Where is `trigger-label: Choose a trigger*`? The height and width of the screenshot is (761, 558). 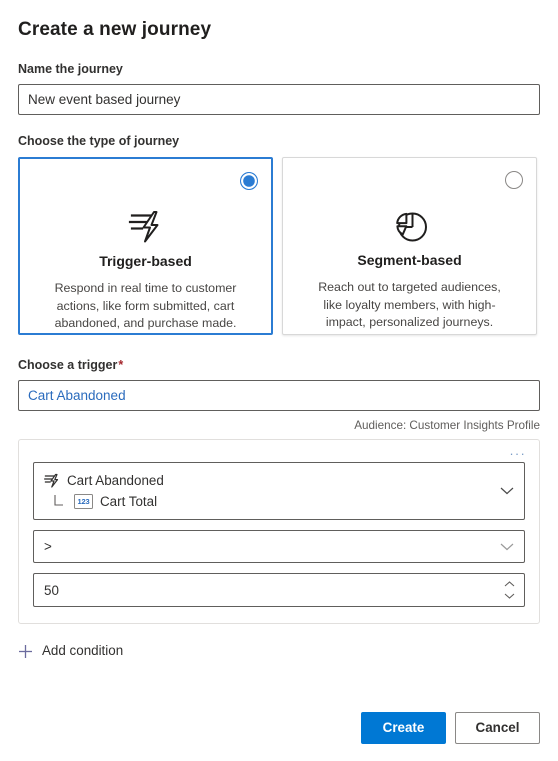 trigger-label: Choose a trigger* is located at coordinates (279, 365).